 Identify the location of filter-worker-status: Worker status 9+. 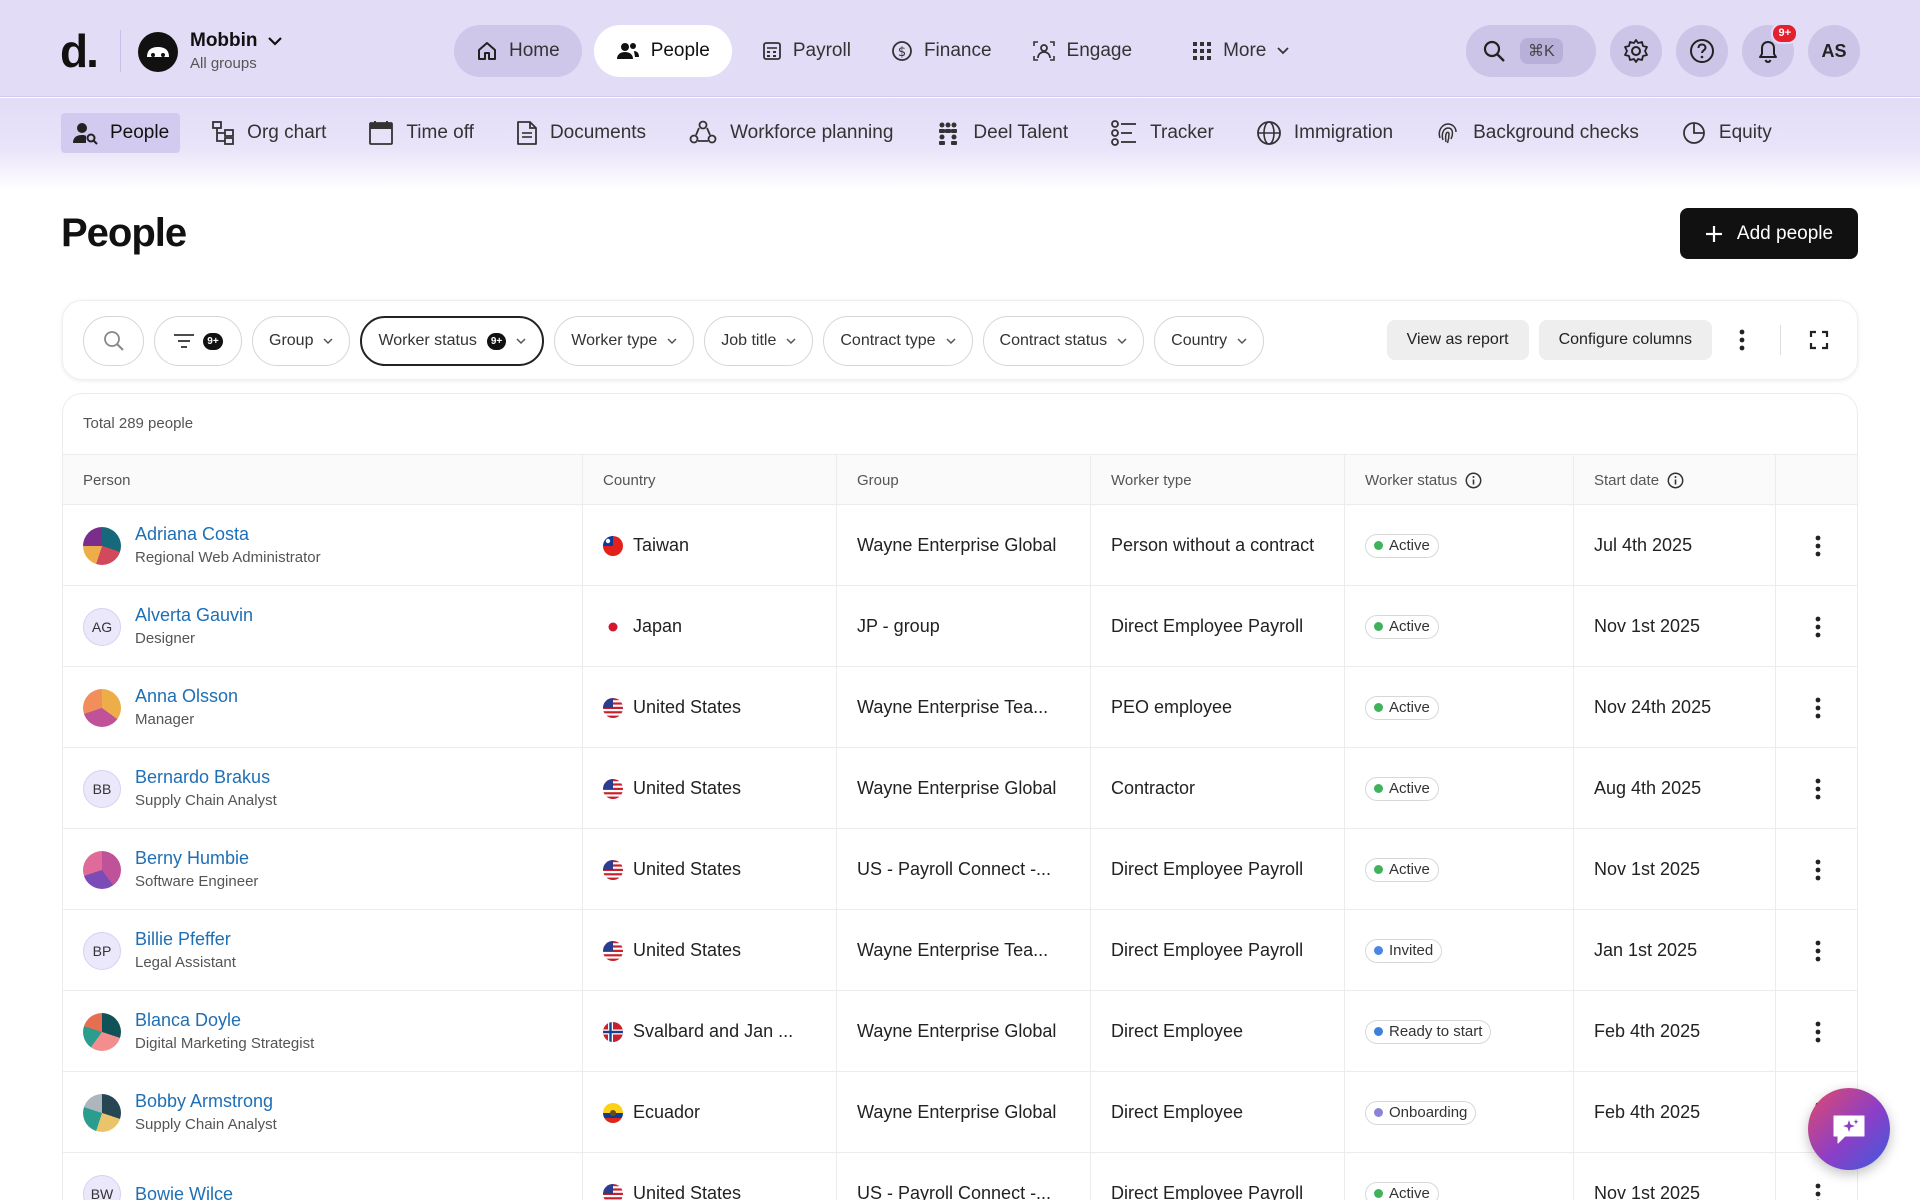
(452, 341).